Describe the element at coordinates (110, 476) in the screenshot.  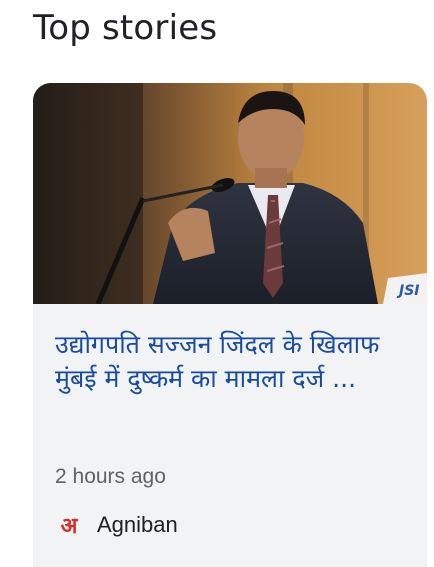
I see `story-time: 2 hours ago` at that location.